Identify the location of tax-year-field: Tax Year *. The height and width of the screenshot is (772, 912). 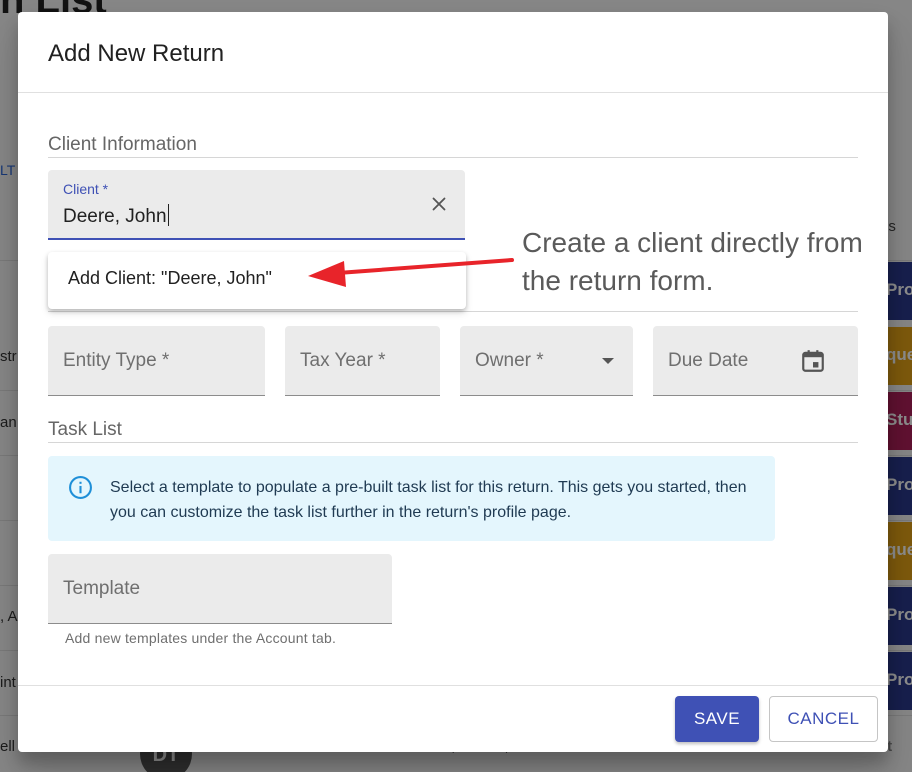
(362, 361).